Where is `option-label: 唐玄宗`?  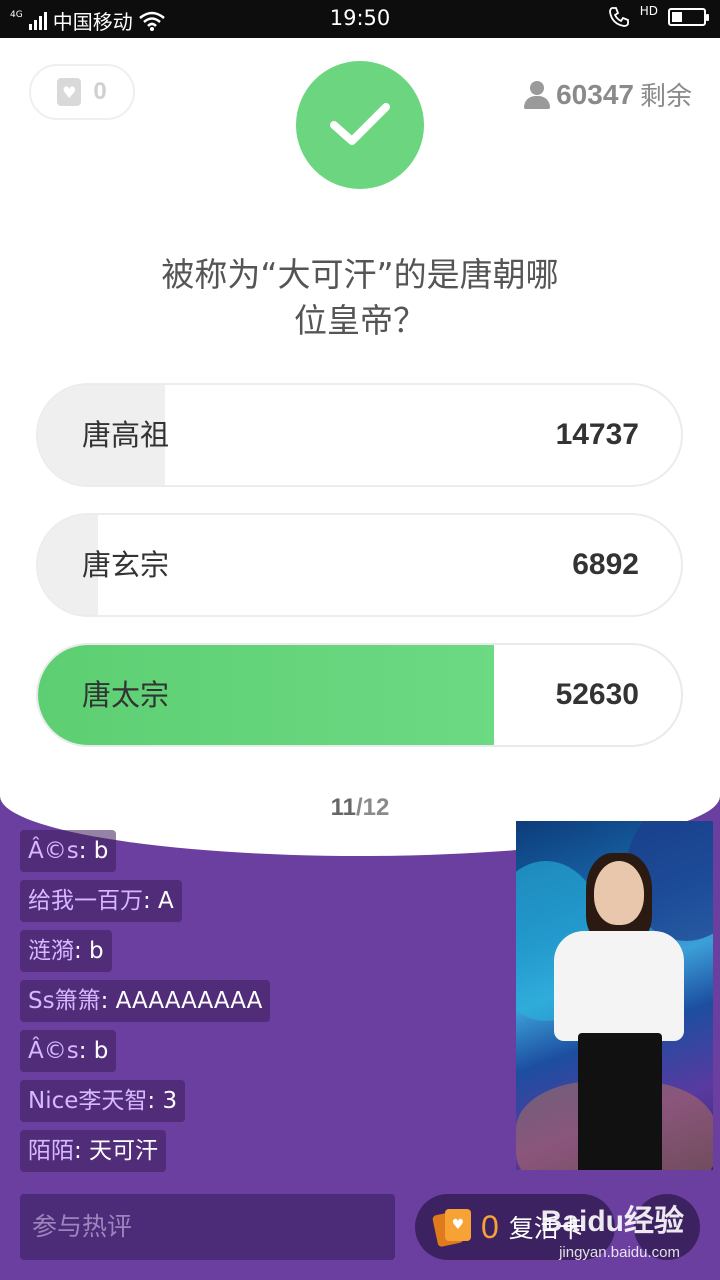 option-label: 唐玄宗 is located at coordinates (126, 565).